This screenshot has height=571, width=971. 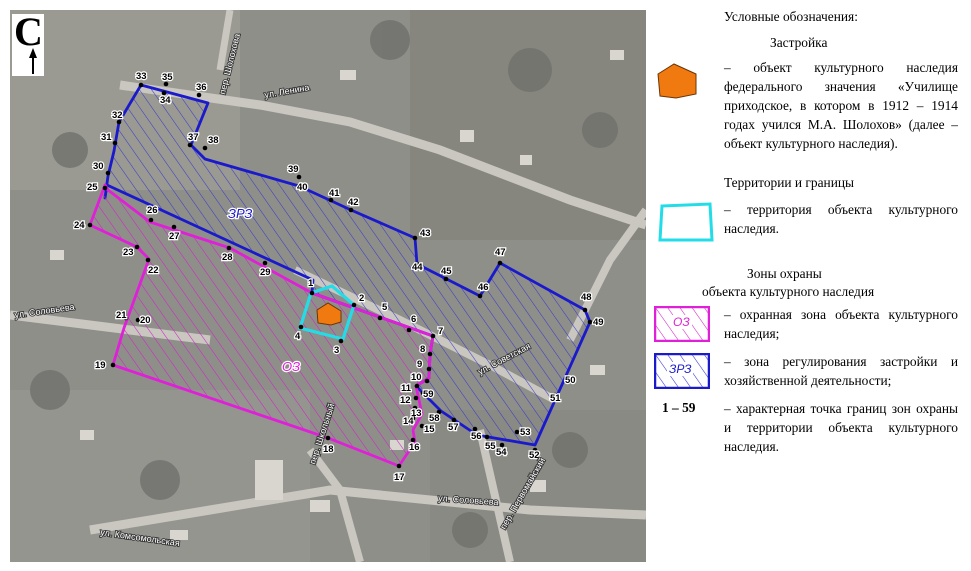 What do you see at coordinates (788, 291) in the screenshot?
I see `legend-section-zones-line2: объекта культурного наследия` at bounding box center [788, 291].